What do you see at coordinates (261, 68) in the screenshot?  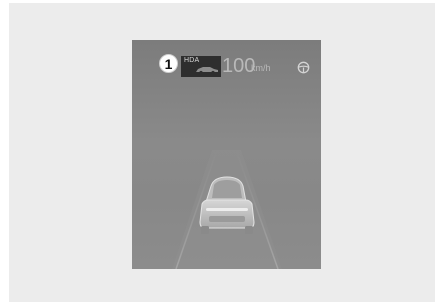 I see `speed-unit: km/h` at bounding box center [261, 68].